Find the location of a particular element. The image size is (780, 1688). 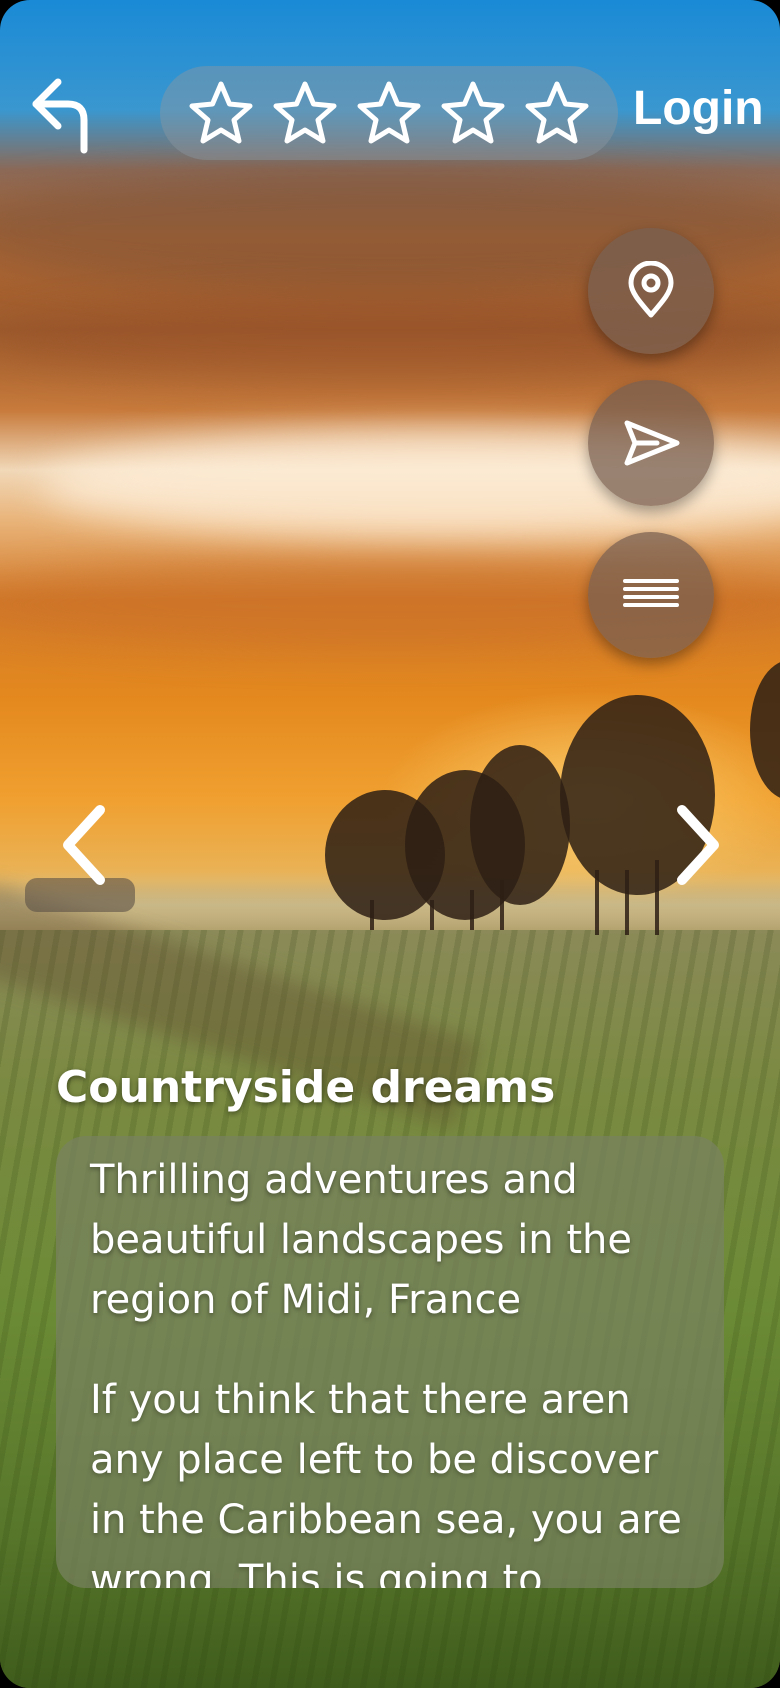

send-button is located at coordinates (651, 443).